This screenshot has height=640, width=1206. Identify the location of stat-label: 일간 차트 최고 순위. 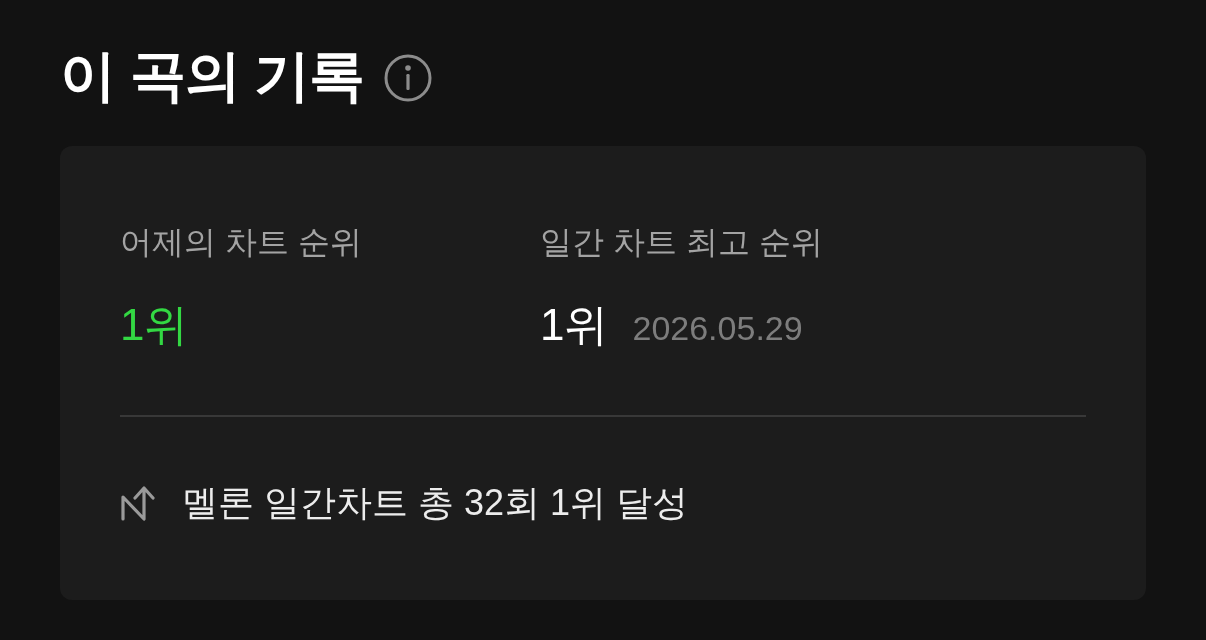
(682, 242).